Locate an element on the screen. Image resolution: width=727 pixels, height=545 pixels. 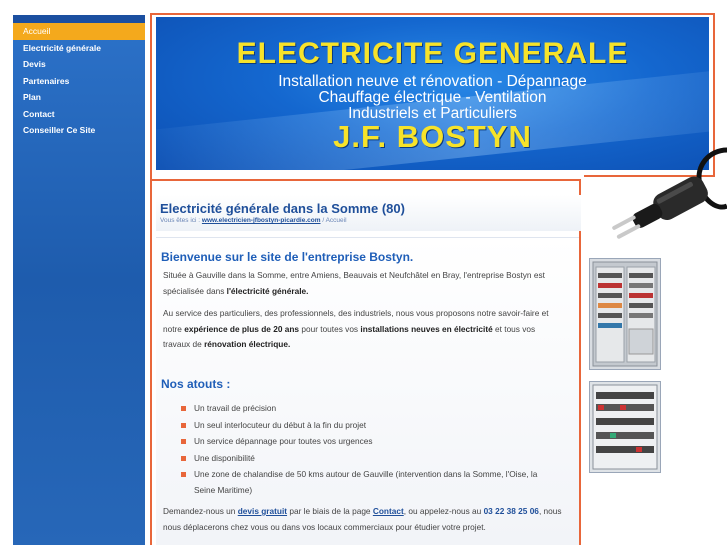
services-strong-renovation: rénovation électrique. is located at coordinates (247, 344).